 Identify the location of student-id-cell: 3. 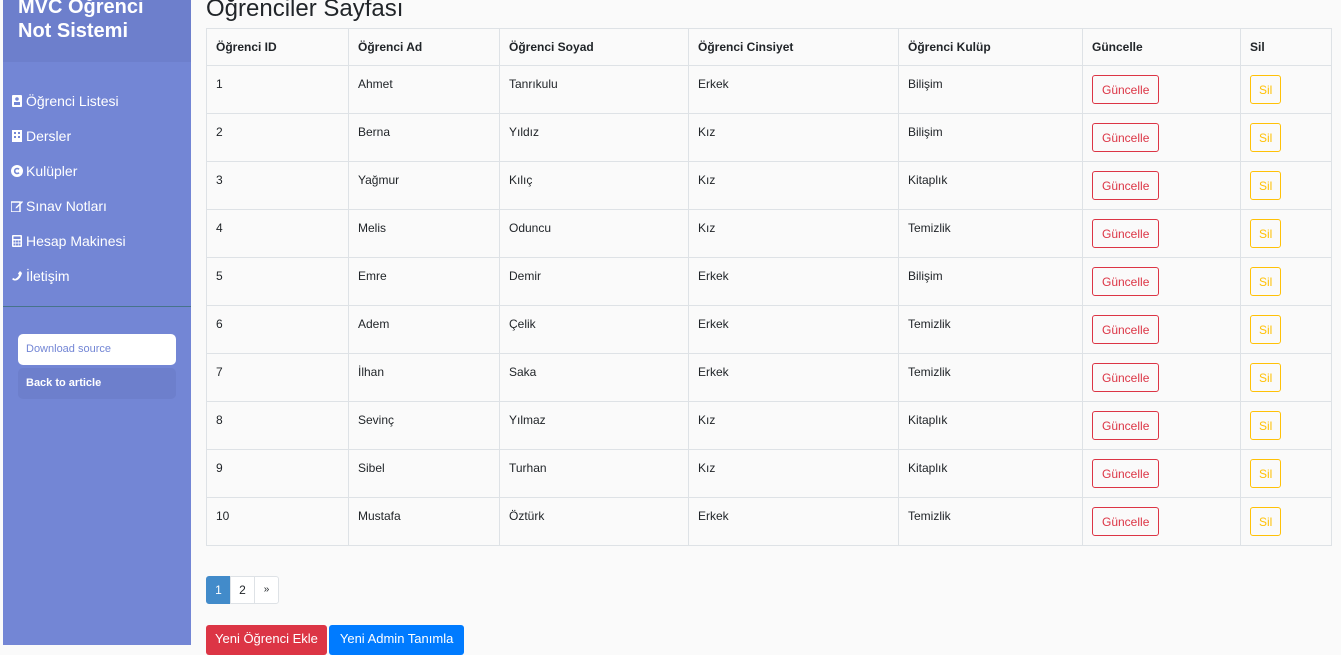
(277, 185).